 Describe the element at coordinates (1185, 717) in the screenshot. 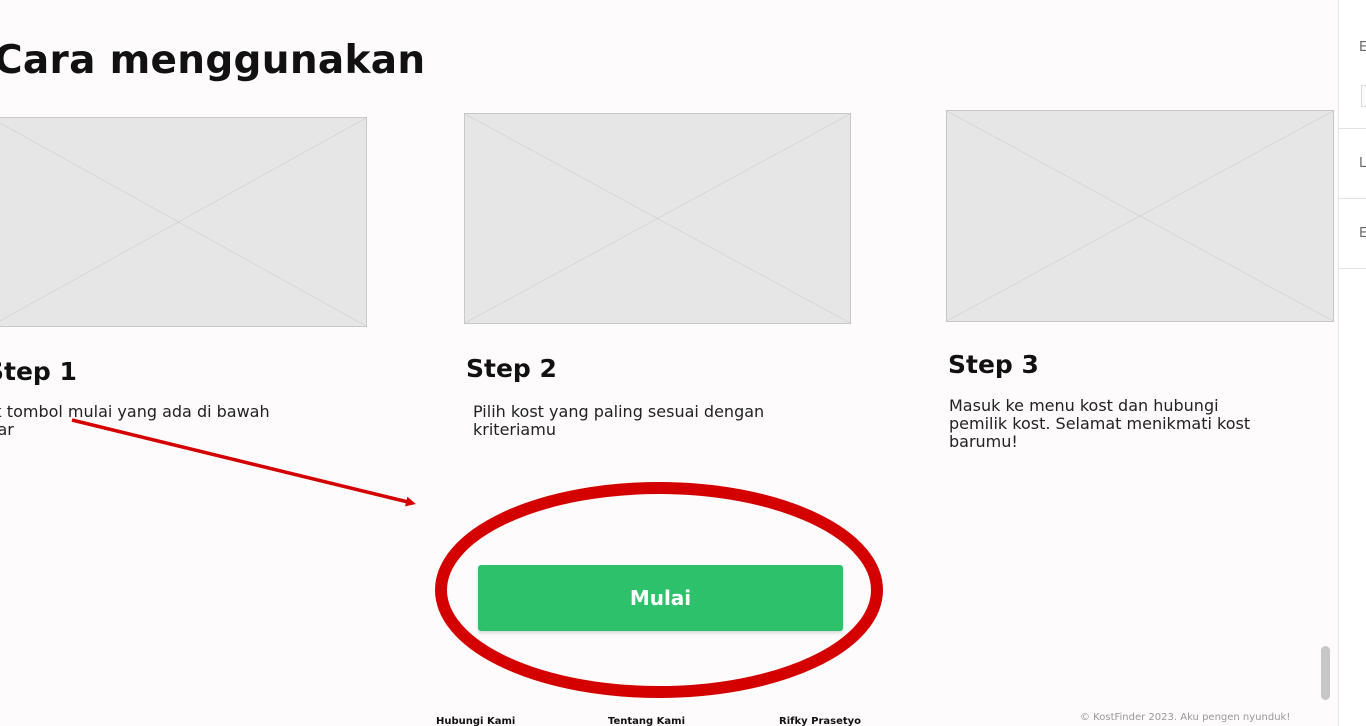

I see `footer-copyright: © KostFinder 2023. Aku pengen nyunduk!` at that location.